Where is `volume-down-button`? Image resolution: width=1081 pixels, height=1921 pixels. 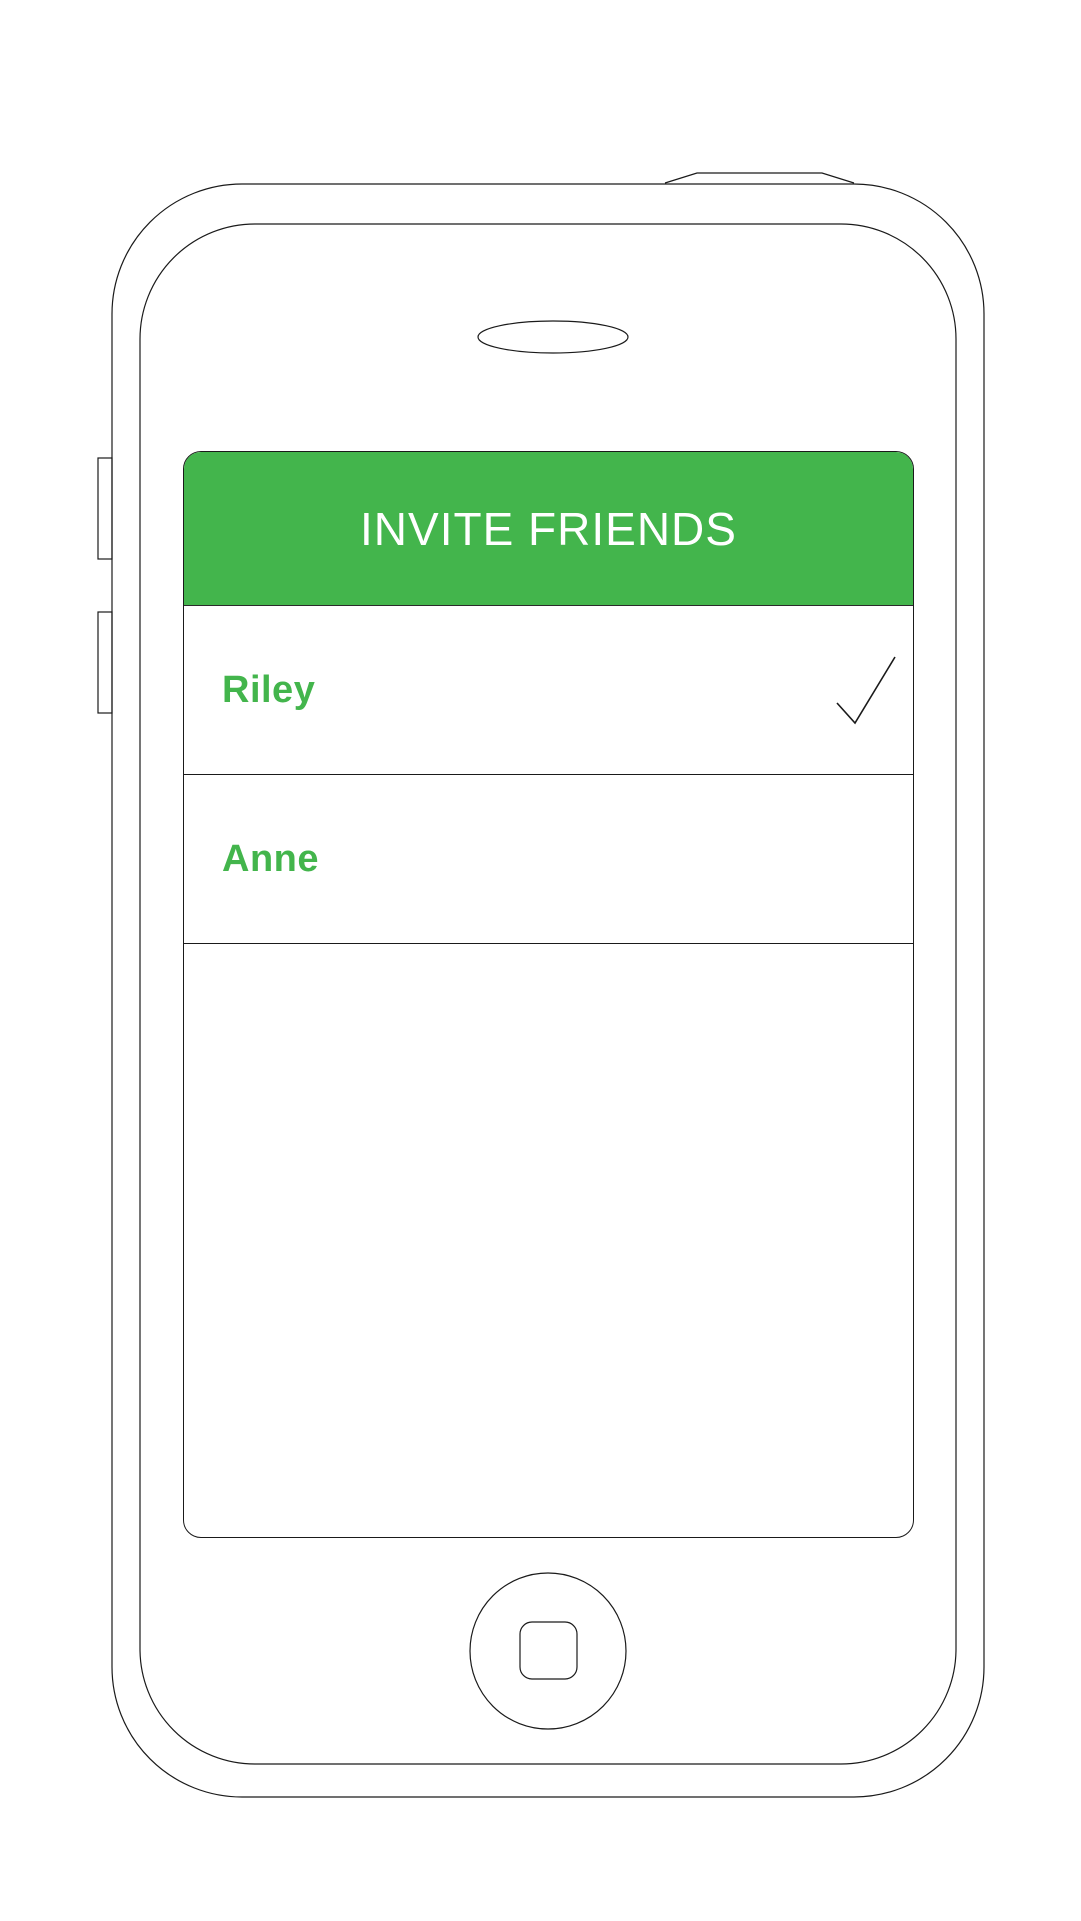
volume-down-button is located at coordinates (105, 662).